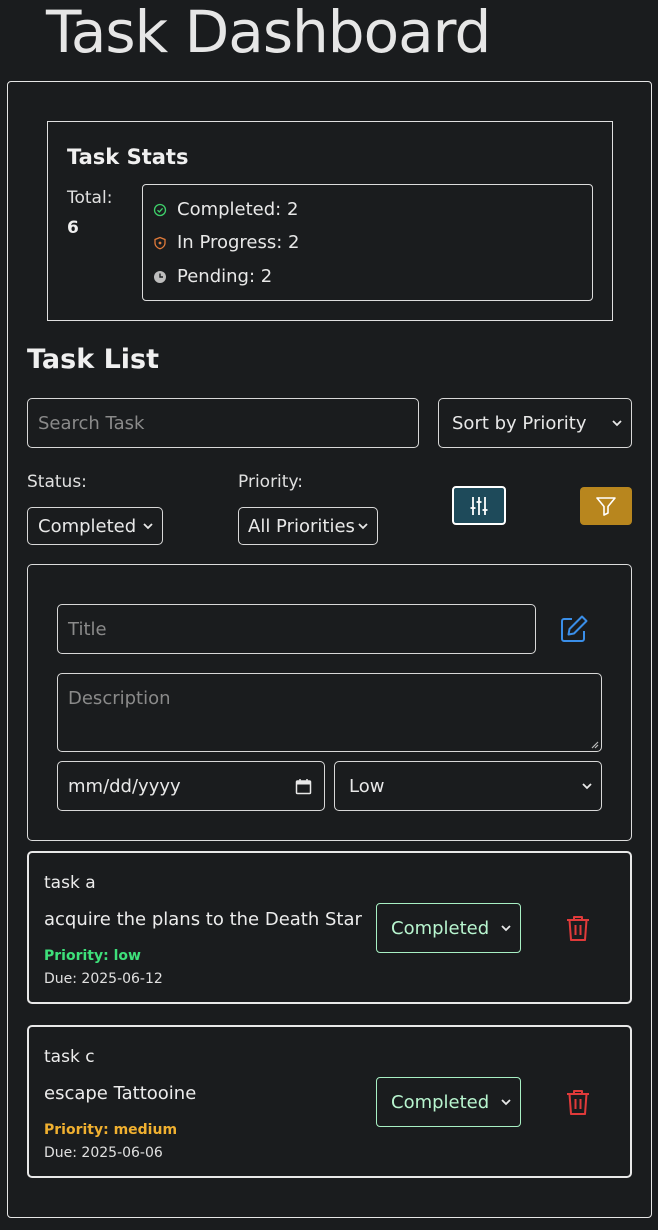 The height and width of the screenshot is (1230, 658). What do you see at coordinates (238, 242) in the screenshot?
I see `stat-in-progress-label: In Progress: 2` at bounding box center [238, 242].